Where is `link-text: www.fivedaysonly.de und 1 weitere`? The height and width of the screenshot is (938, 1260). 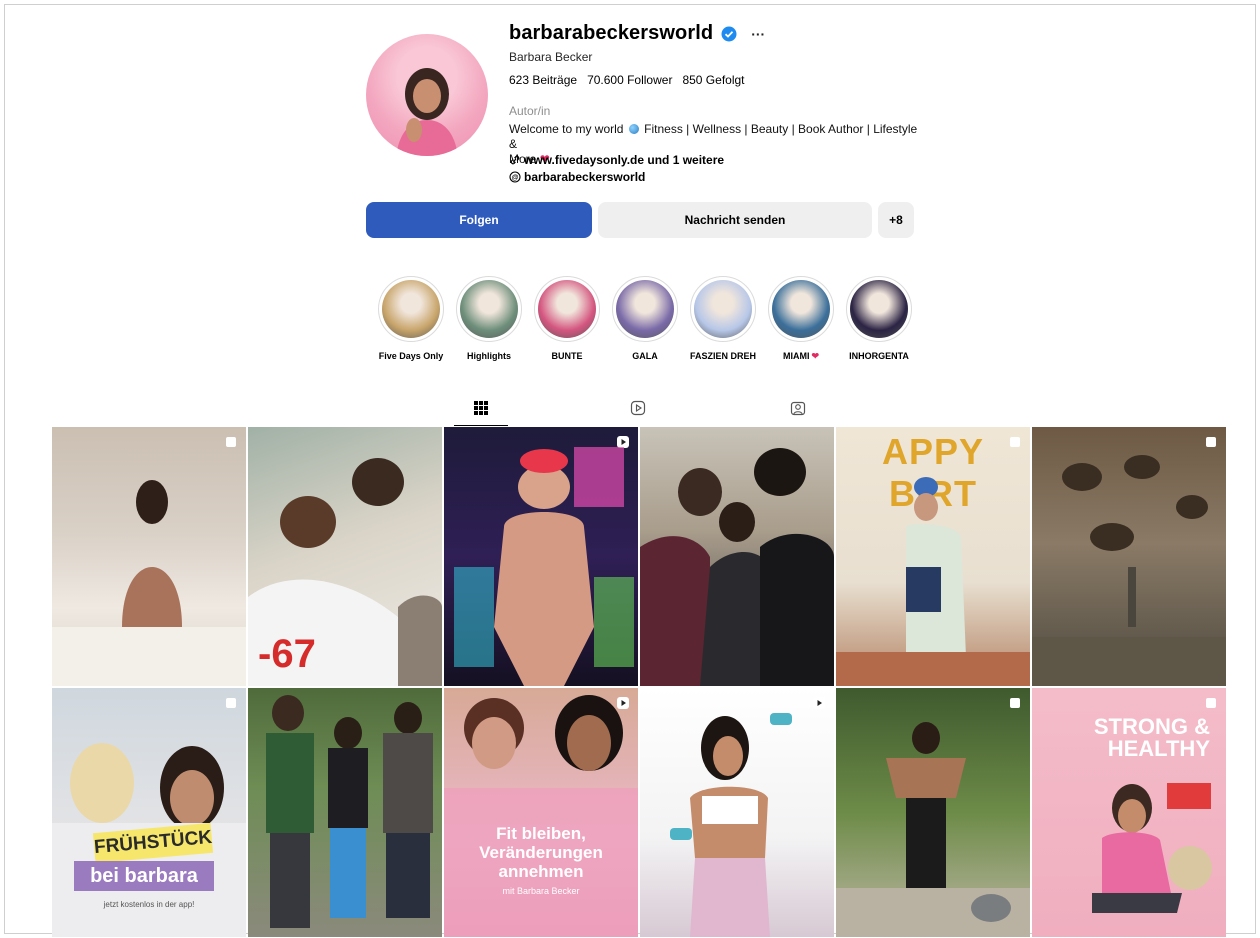
link-text: www.fivedaysonly.de und 1 weitere is located at coordinates (624, 160).